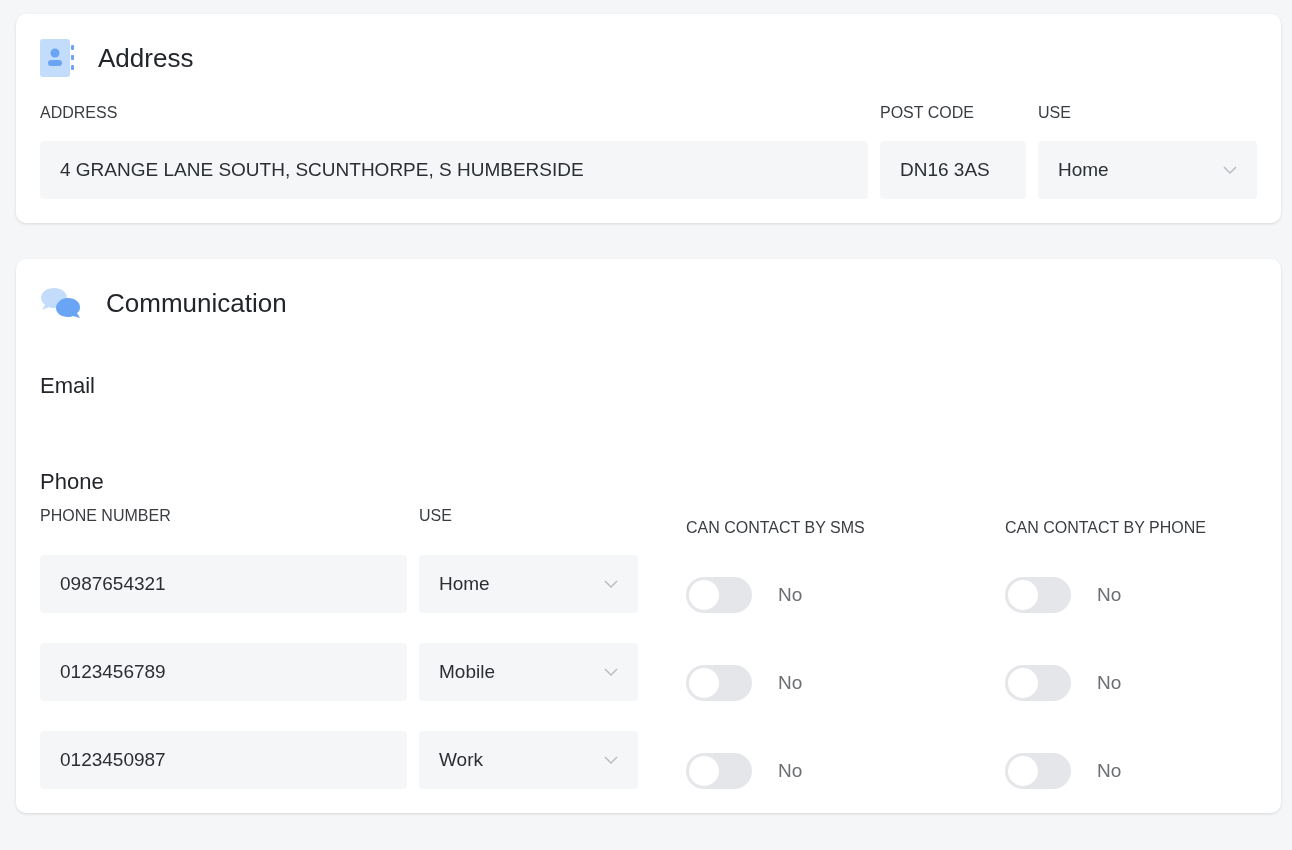 This screenshot has width=1292, height=850. I want to click on subsection-heading: Email, so click(68, 386).